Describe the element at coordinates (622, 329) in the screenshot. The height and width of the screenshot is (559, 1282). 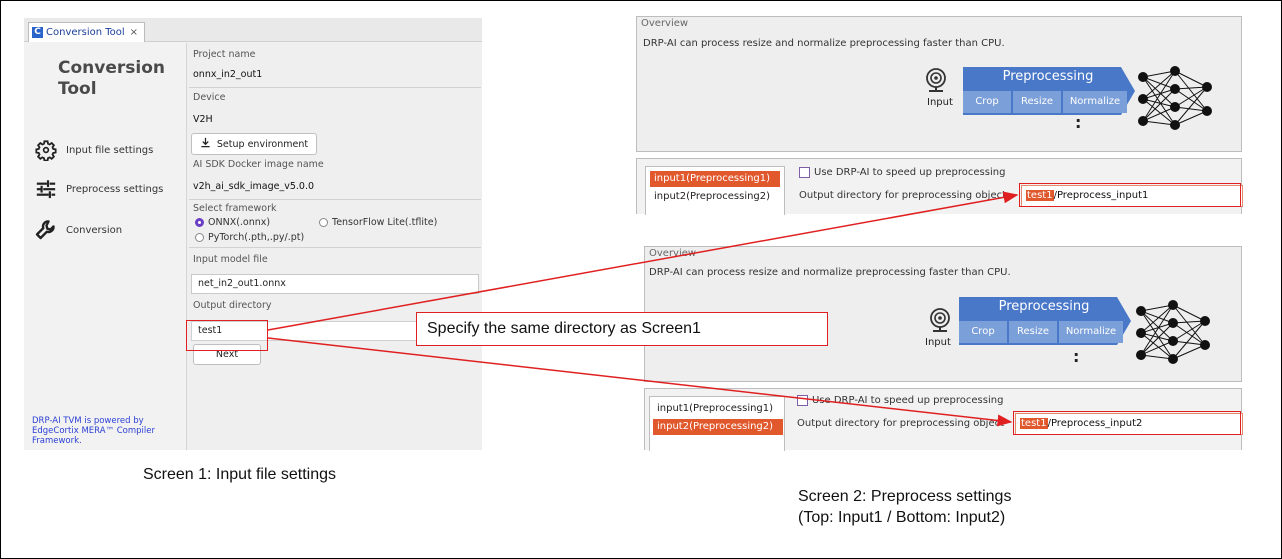
I see `callout-text: Specify the same directory as Screen1` at that location.